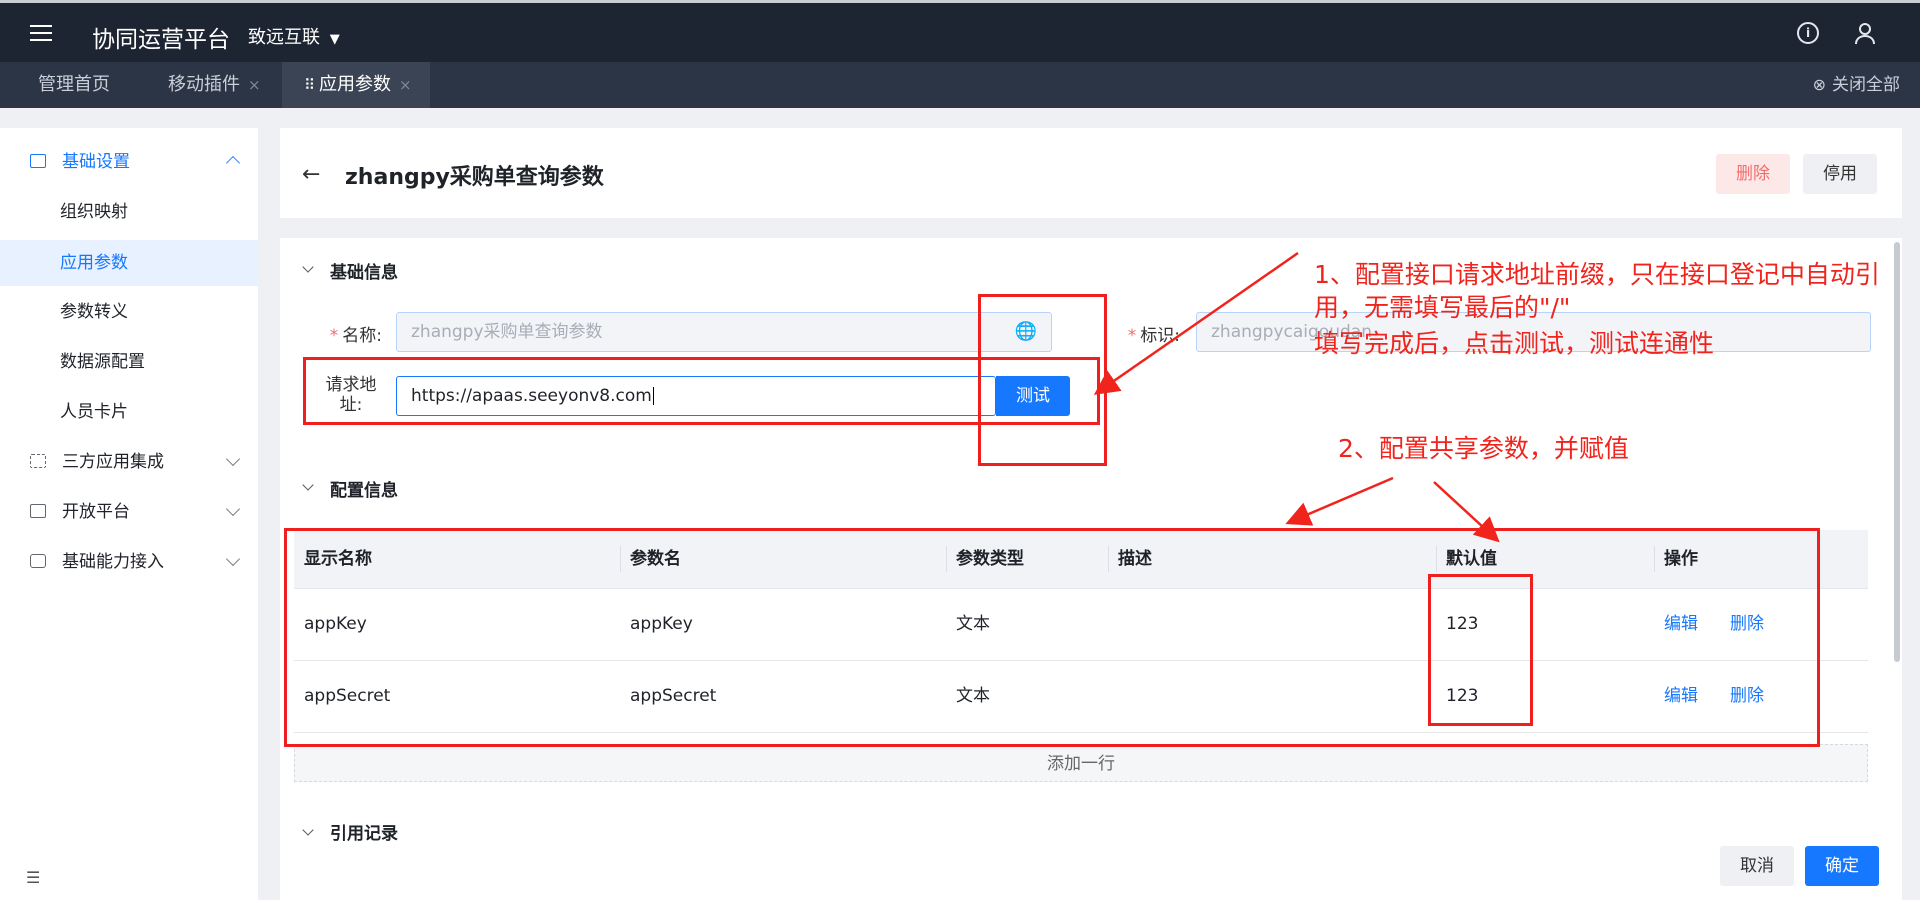 This screenshot has height=900, width=1920. Describe the element at coordinates (1296, 397) in the screenshot. I see `annotation-arrows` at that location.